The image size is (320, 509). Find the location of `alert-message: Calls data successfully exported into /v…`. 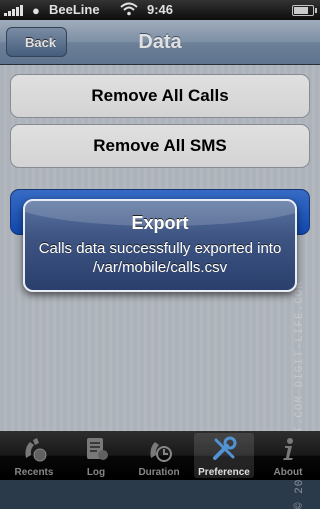

alert-message: Calls data successfully exported into /v… is located at coordinates (160, 258).